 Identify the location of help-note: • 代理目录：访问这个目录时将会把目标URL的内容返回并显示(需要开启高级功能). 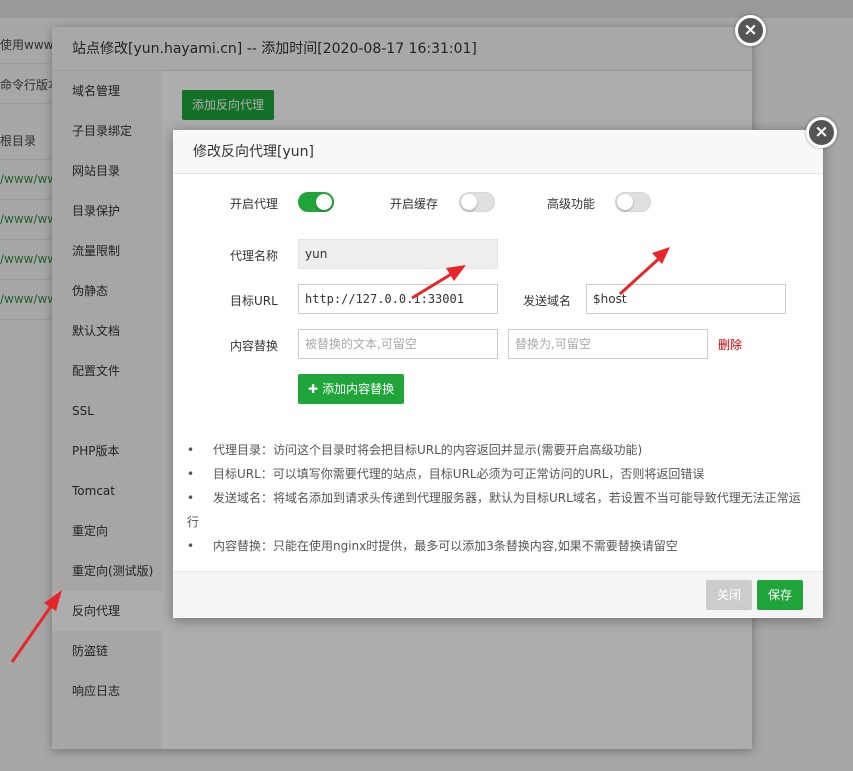
(415, 450).